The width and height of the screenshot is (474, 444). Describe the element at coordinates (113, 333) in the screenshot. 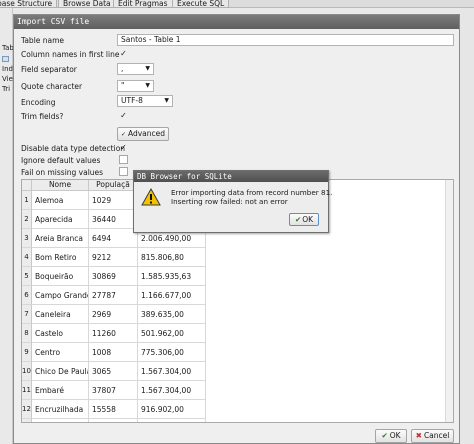

I see `table-cell-populacao: 11260` at that location.